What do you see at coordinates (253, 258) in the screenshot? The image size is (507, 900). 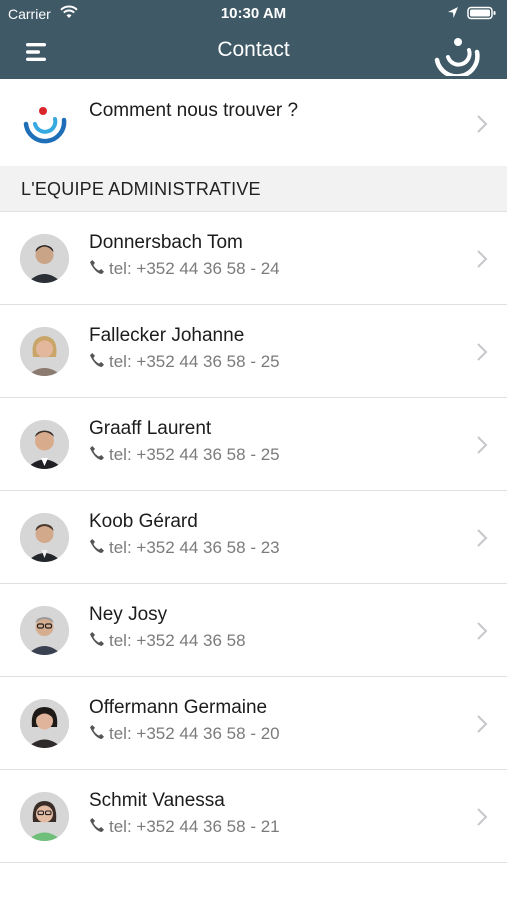 I see `contact-row: Donnersbach Tom tel: +352 44 36 58 - 24` at bounding box center [253, 258].